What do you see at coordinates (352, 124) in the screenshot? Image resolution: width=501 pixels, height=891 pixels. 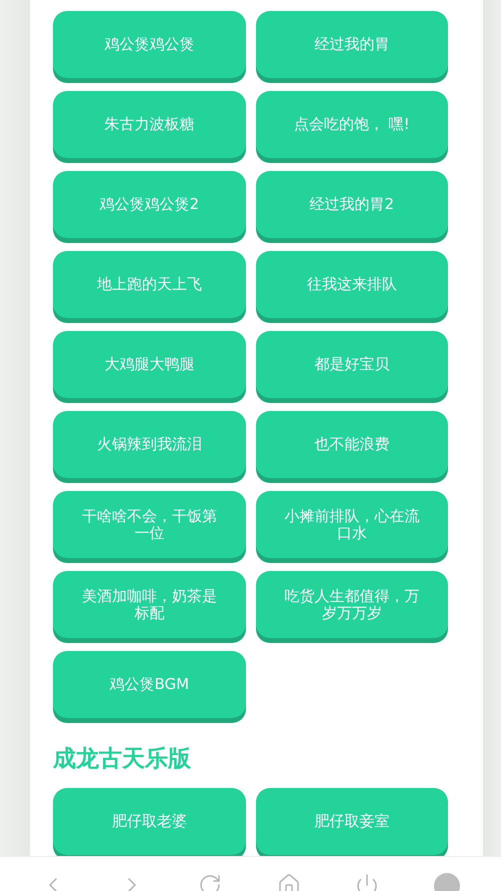 I see `sound-button: 点会吃的饱， 嘿!` at bounding box center [352, 124].